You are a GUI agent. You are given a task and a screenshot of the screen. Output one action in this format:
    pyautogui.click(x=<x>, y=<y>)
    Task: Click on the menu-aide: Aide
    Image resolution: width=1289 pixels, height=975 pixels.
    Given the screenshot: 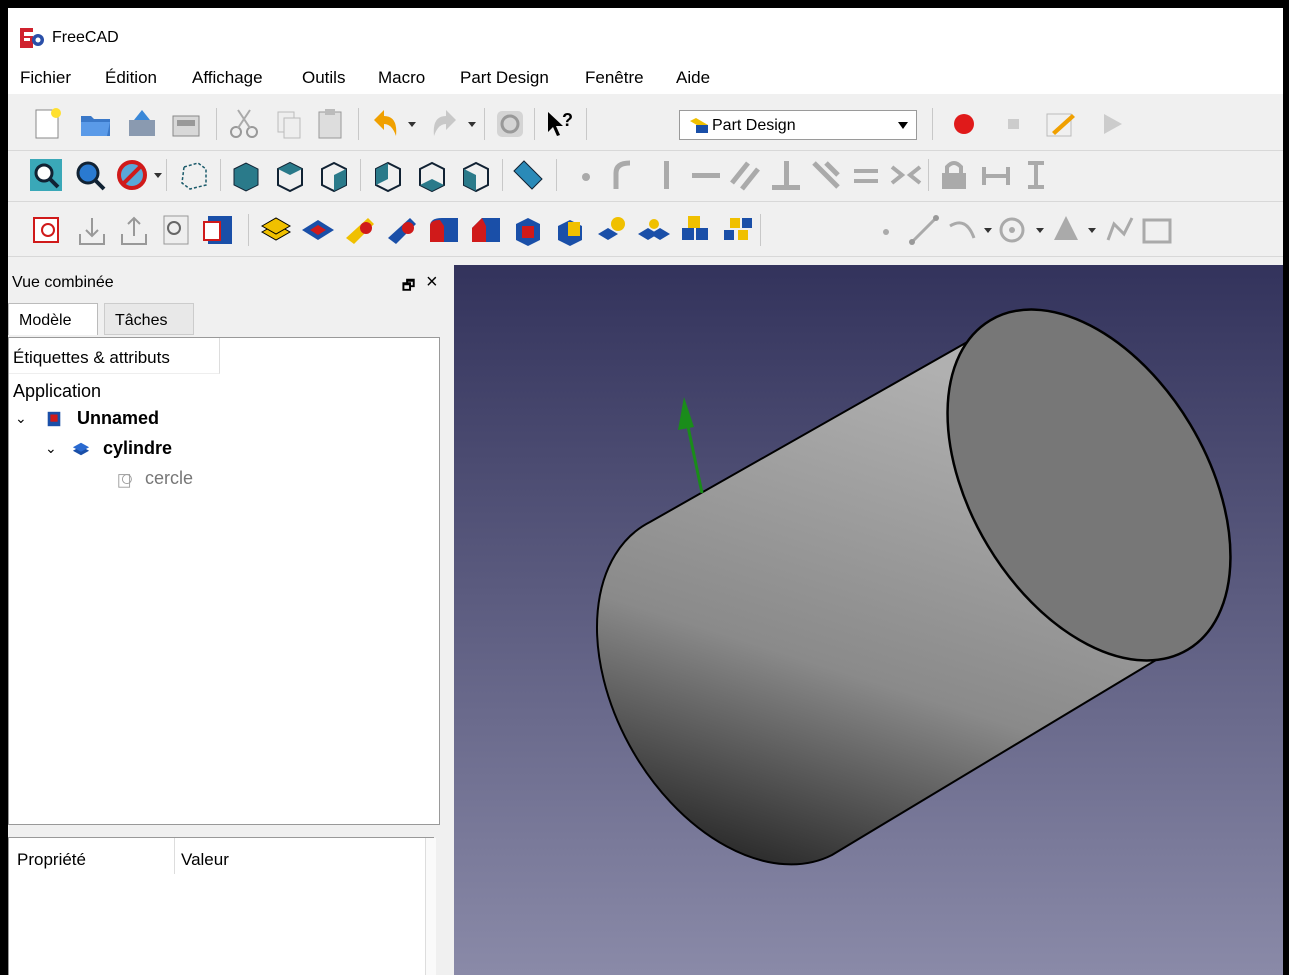 What is the action you would take?
    pyautogui.click(x=693, y=78)
    